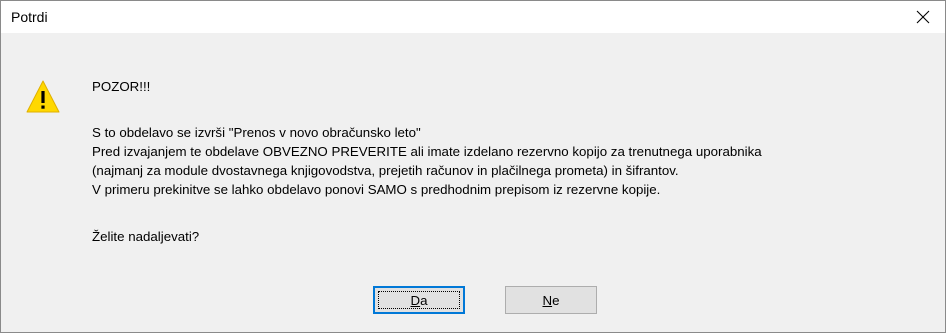 This screenshot has height=333, width=946. I want to click on warning-triangle-icon, so click(43, 97).